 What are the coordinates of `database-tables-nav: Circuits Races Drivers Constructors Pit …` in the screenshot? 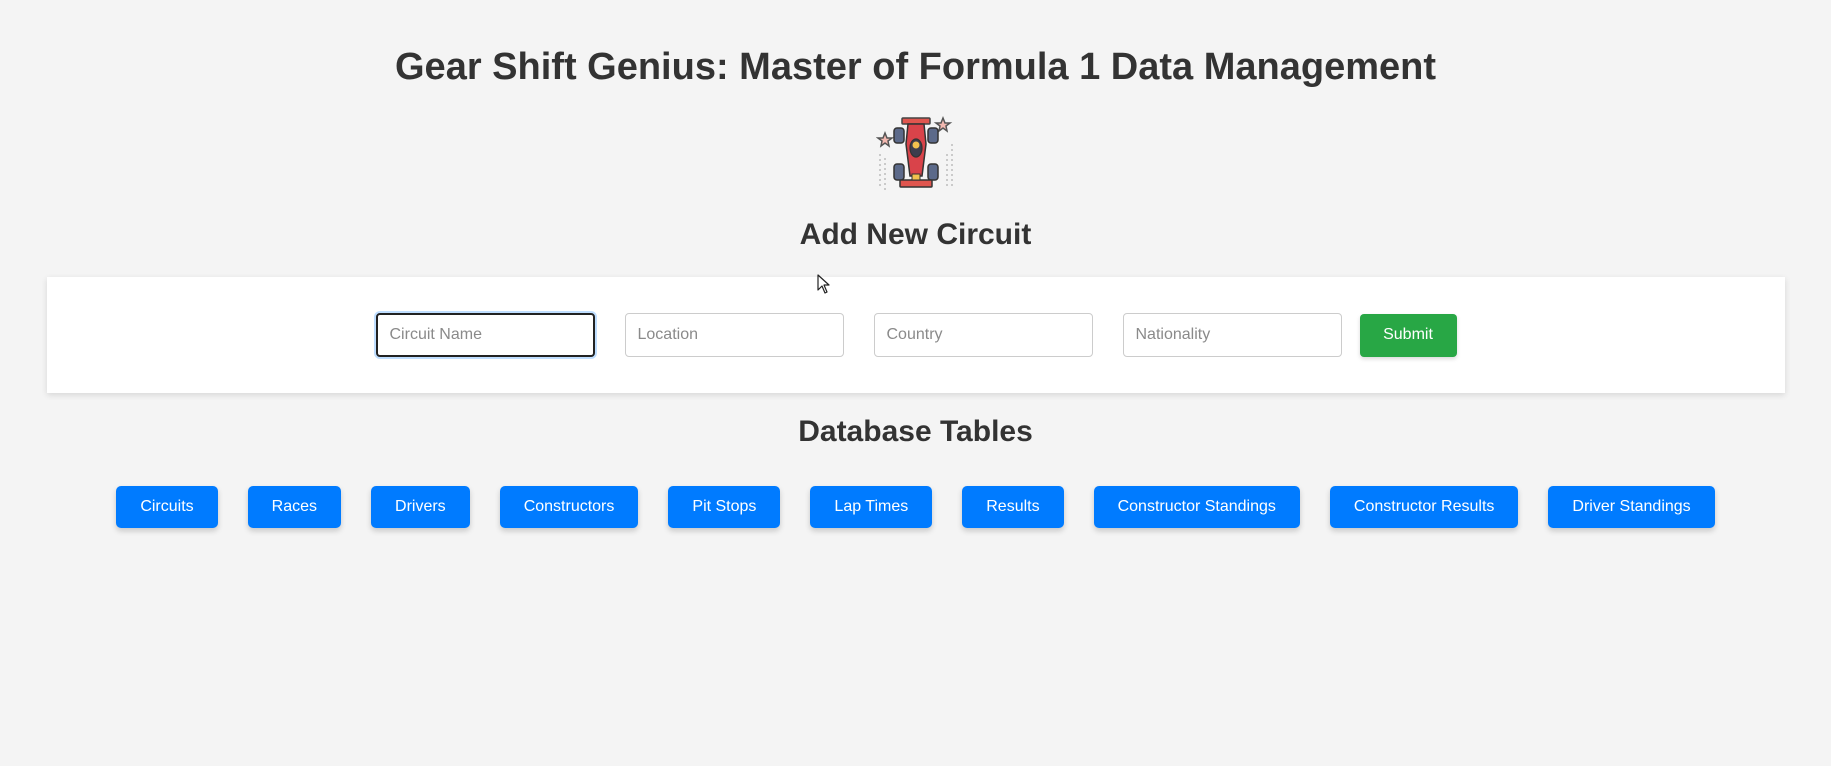 It's located at (915, 507).